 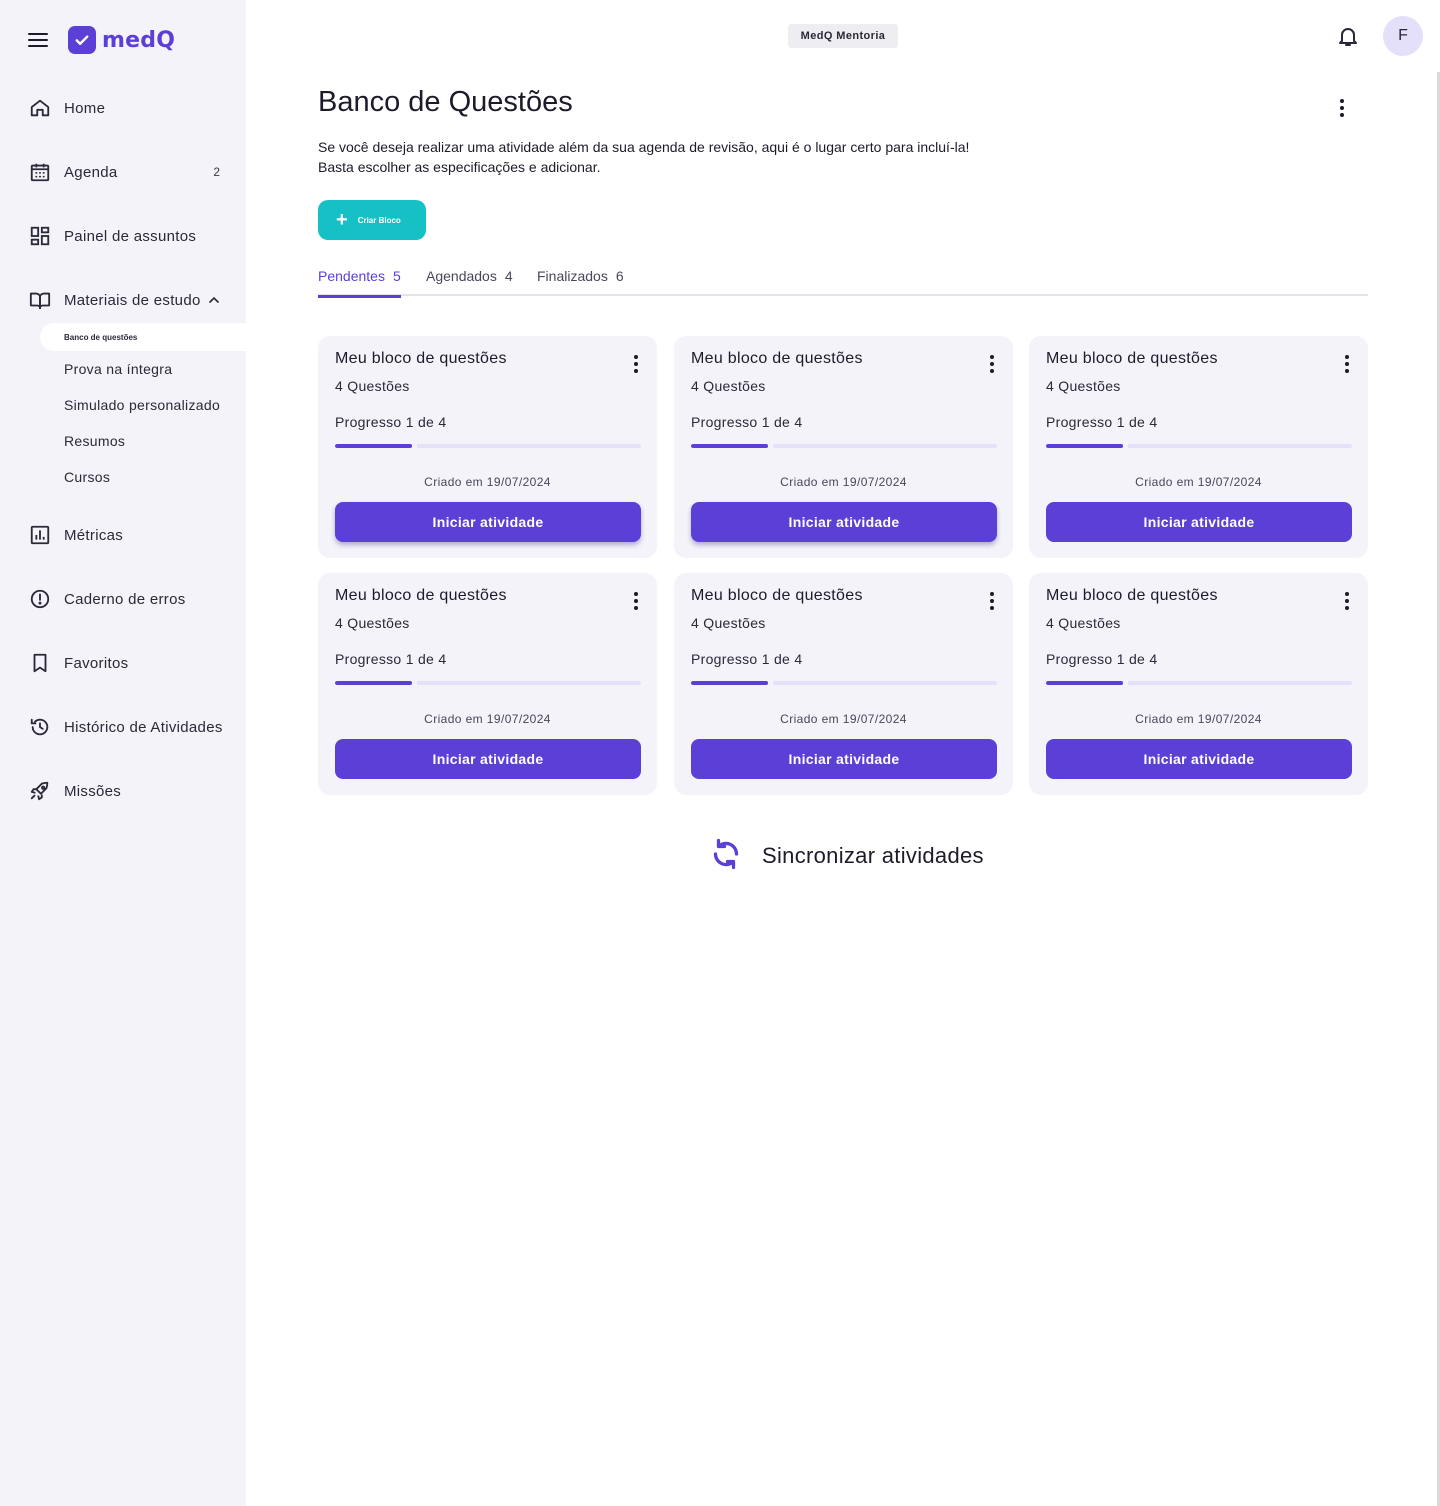 What do you see at coordinates (379, 220) in the screenshot?
I see `create-block-label: Criar Bloco` at bounding box center [379, 220].